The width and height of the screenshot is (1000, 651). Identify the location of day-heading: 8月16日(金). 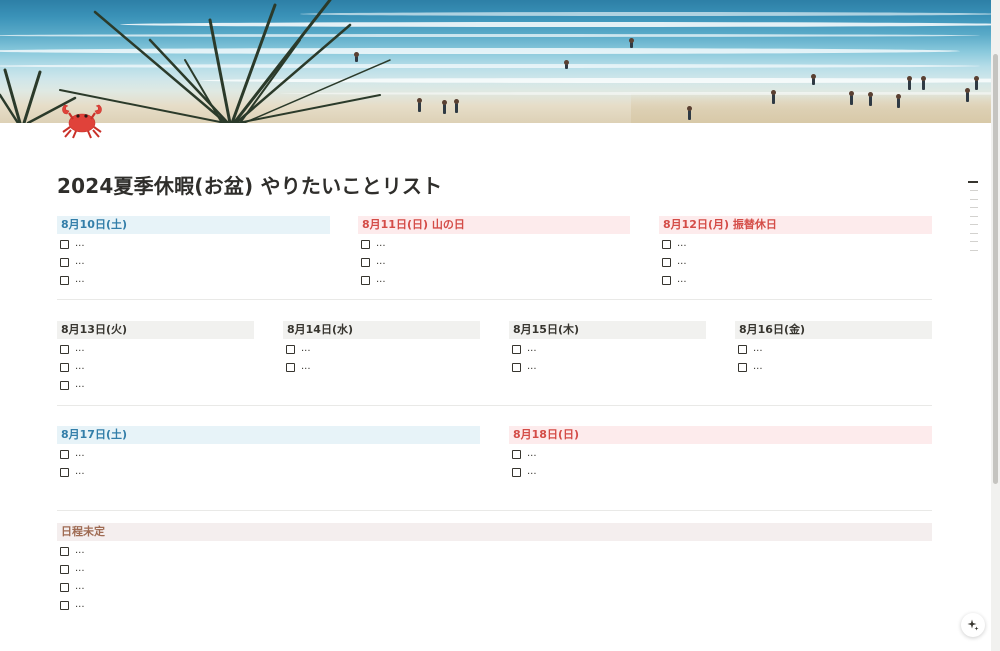
(833, 330).